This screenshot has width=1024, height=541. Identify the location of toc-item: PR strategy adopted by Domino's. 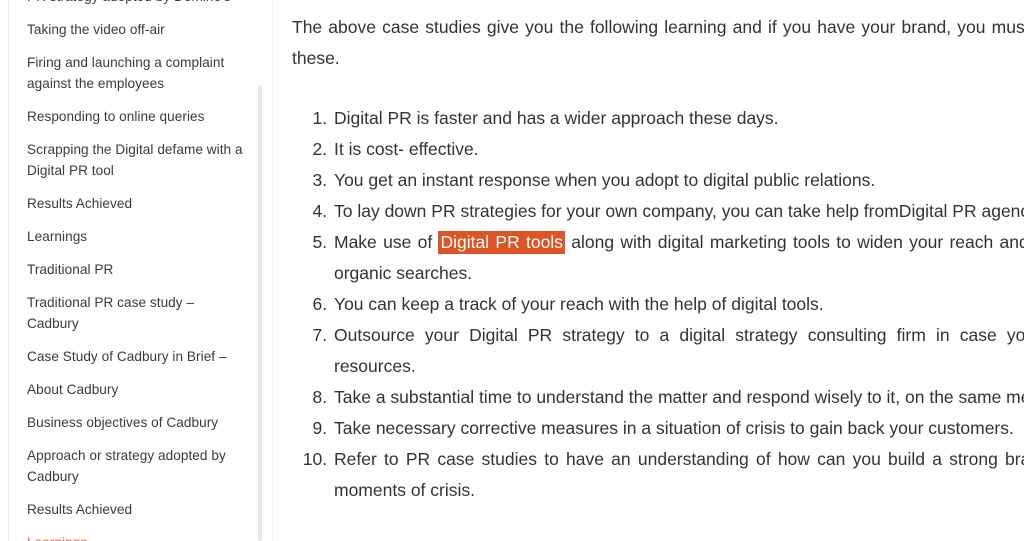
(136, 3).